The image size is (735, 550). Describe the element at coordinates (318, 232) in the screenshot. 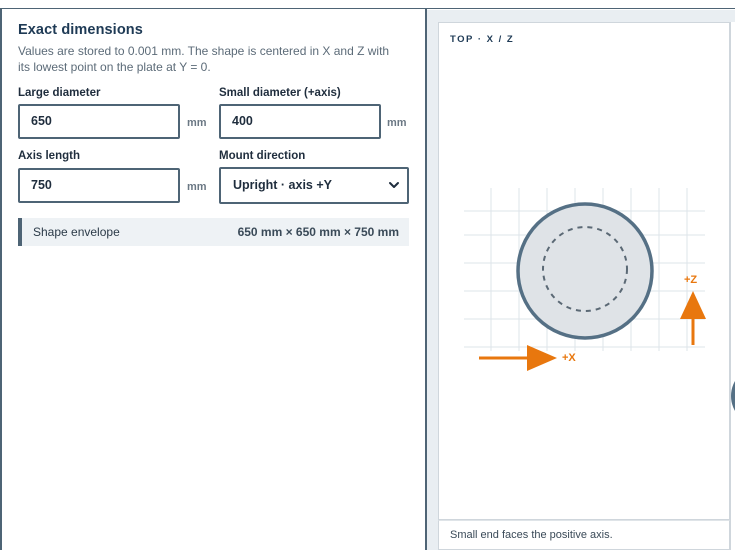

I see `shape-envelope-value: 650 mm × 650 mm × 750 mm` at that location.